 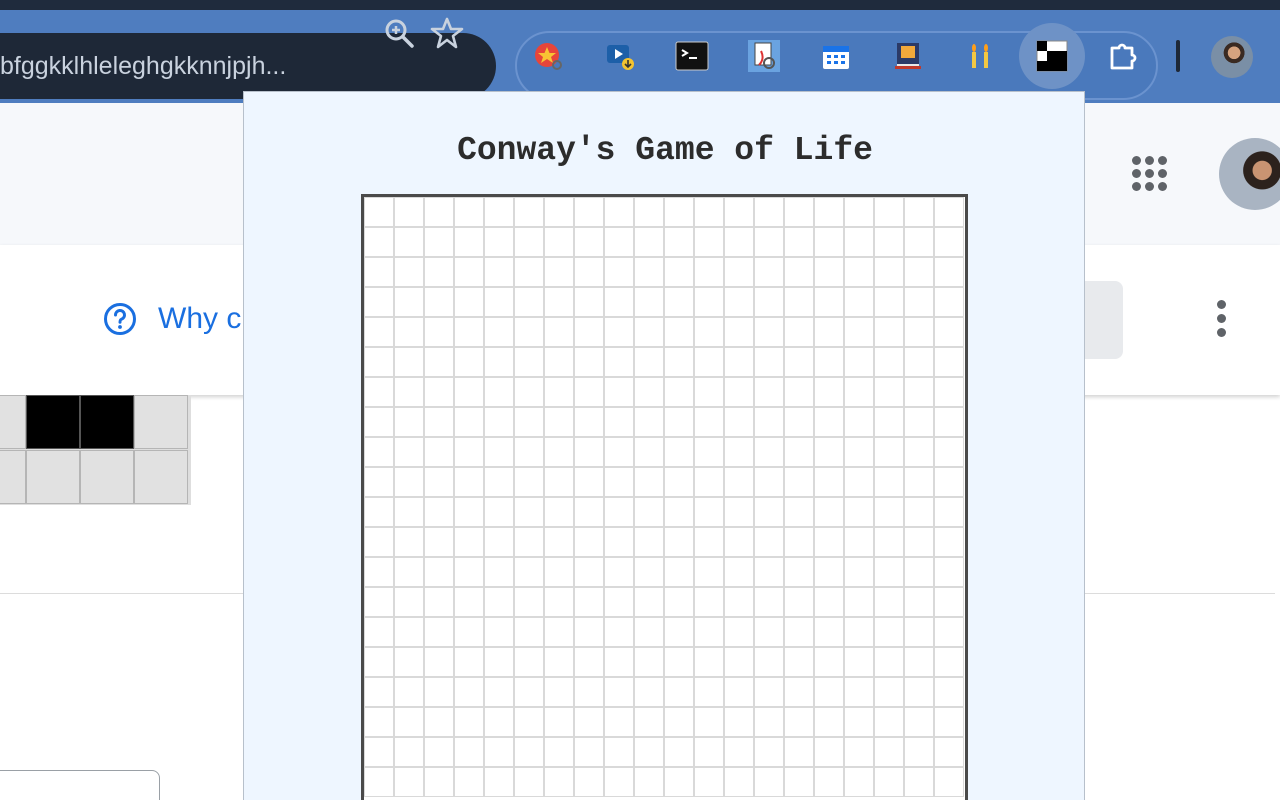 What do you see at coordinates (1232, 57) in the screenshot?
I see `browser-profile-avatar` at bounding box center [1232, 57].